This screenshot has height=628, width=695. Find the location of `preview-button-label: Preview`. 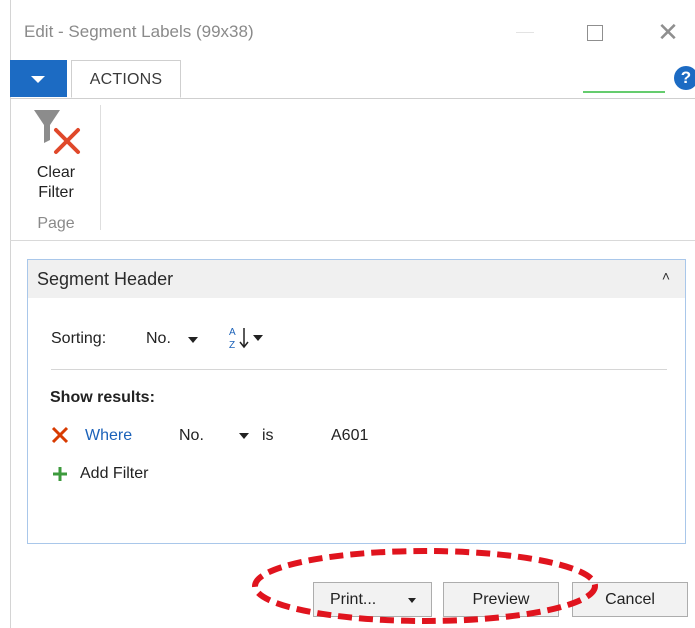

preview-button-label: Preview is located at coordinates (501, 599).